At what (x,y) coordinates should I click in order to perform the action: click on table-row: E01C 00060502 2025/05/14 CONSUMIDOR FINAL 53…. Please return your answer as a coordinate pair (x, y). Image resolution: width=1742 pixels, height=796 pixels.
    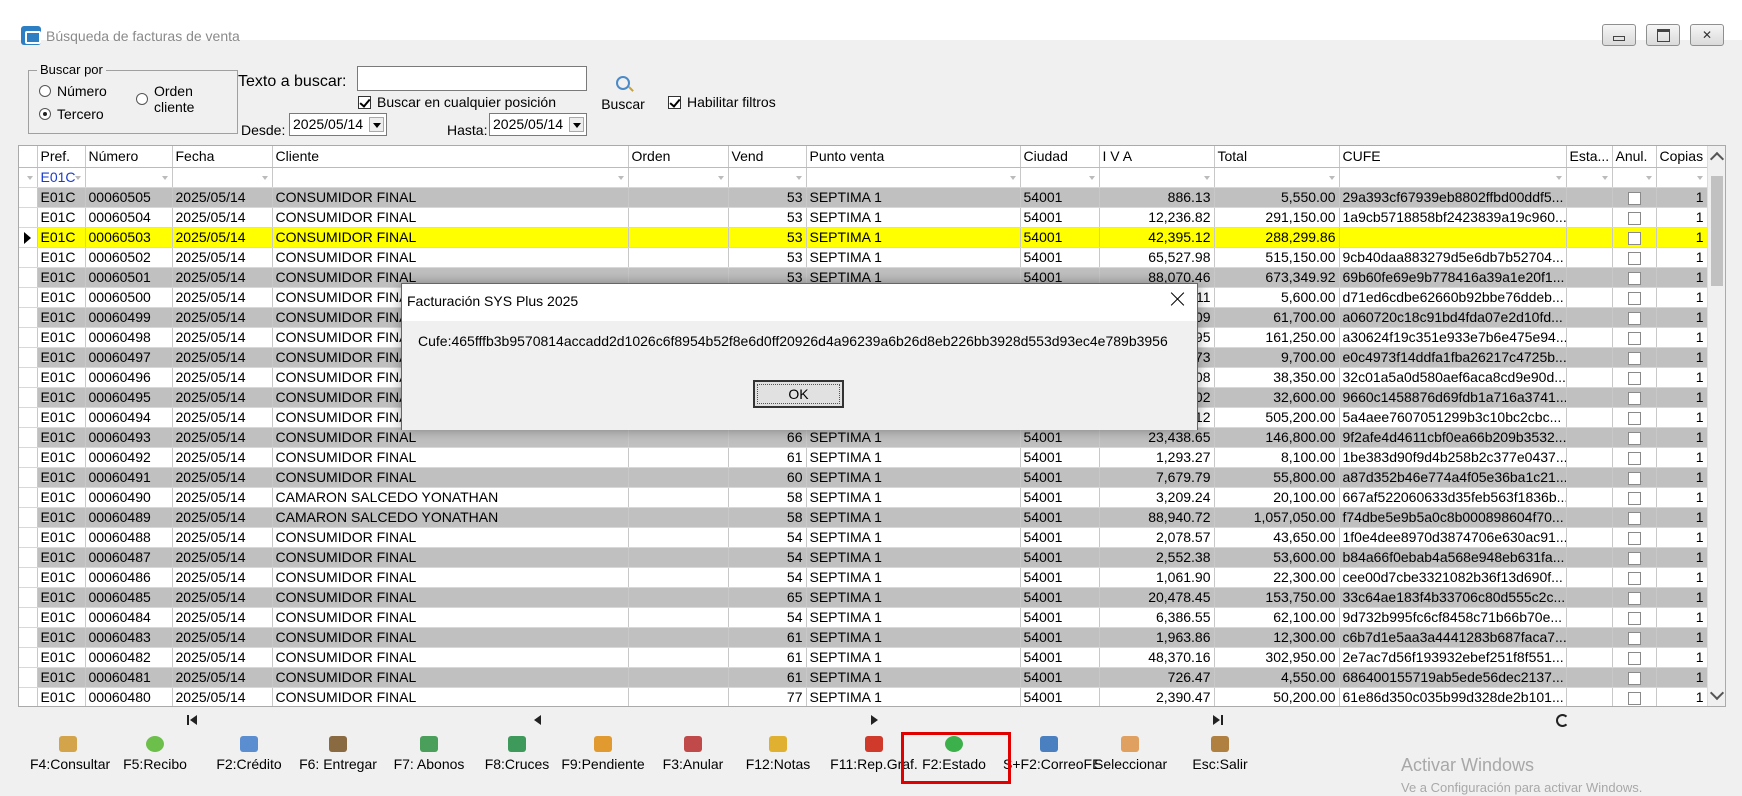
    Looking at the image, I should click on (863, 257).